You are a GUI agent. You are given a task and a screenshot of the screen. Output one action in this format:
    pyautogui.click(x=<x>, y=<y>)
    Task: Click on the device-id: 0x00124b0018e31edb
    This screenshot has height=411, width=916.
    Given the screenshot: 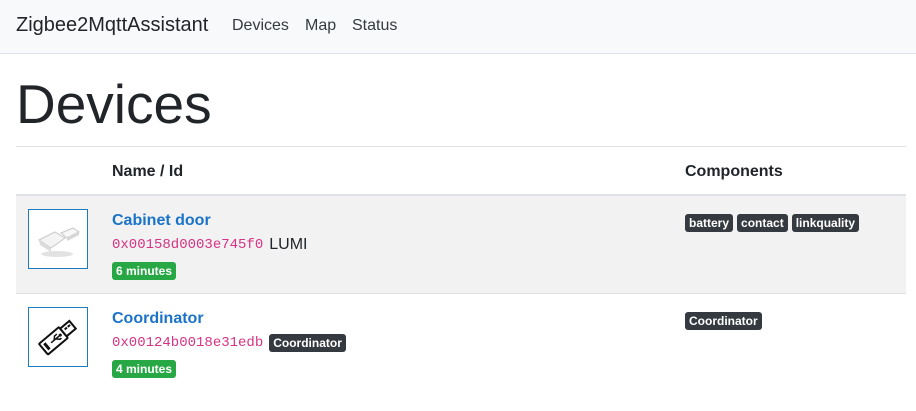 What is the action you would take?
    pyautogui.click(x=188, y=343)
    